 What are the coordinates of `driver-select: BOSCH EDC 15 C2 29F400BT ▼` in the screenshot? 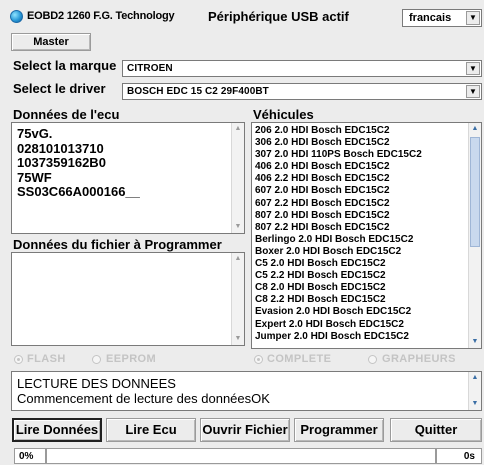 It's located at (302, 91).